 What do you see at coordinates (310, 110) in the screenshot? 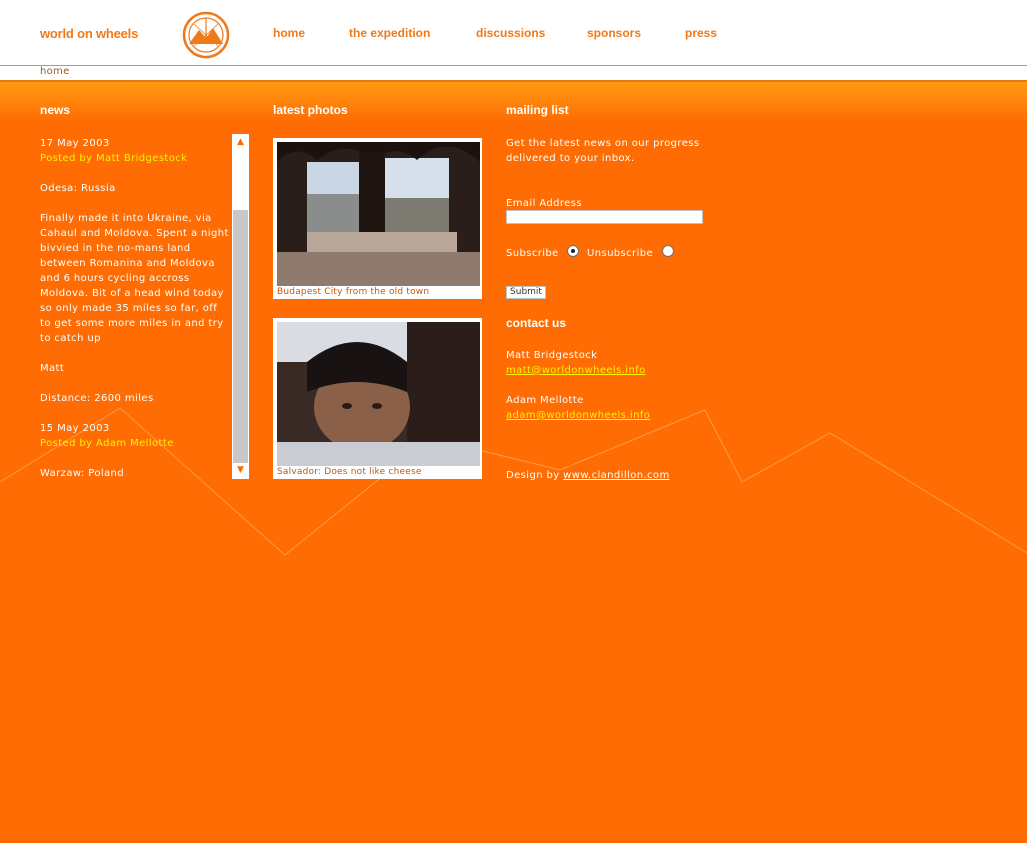
I see `photos-title: latest photos` at bounding box center [310, 110].